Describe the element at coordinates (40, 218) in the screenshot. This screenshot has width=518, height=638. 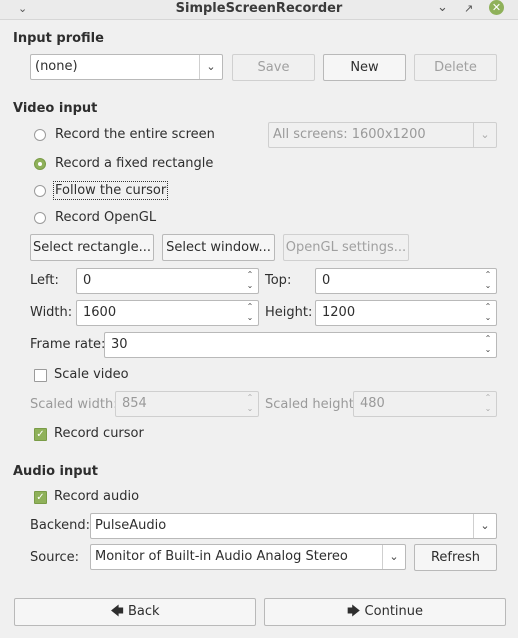
I see `radio-opengl` at that location.